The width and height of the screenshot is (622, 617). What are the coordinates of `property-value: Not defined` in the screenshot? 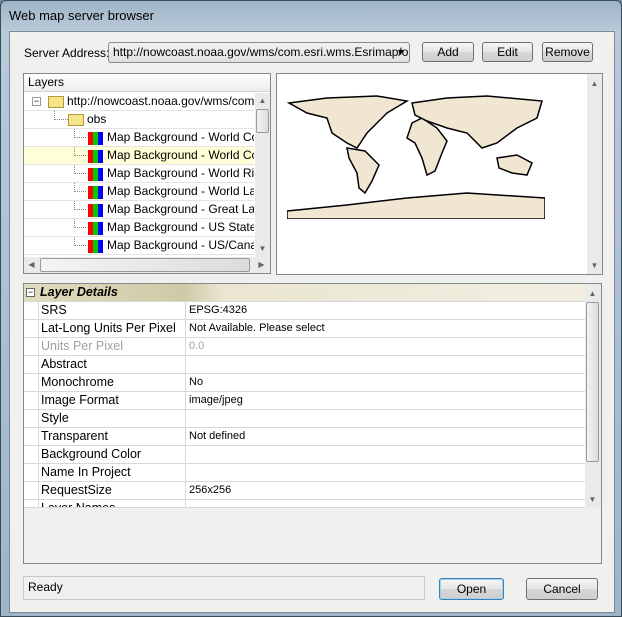 It's located at (386, 436).